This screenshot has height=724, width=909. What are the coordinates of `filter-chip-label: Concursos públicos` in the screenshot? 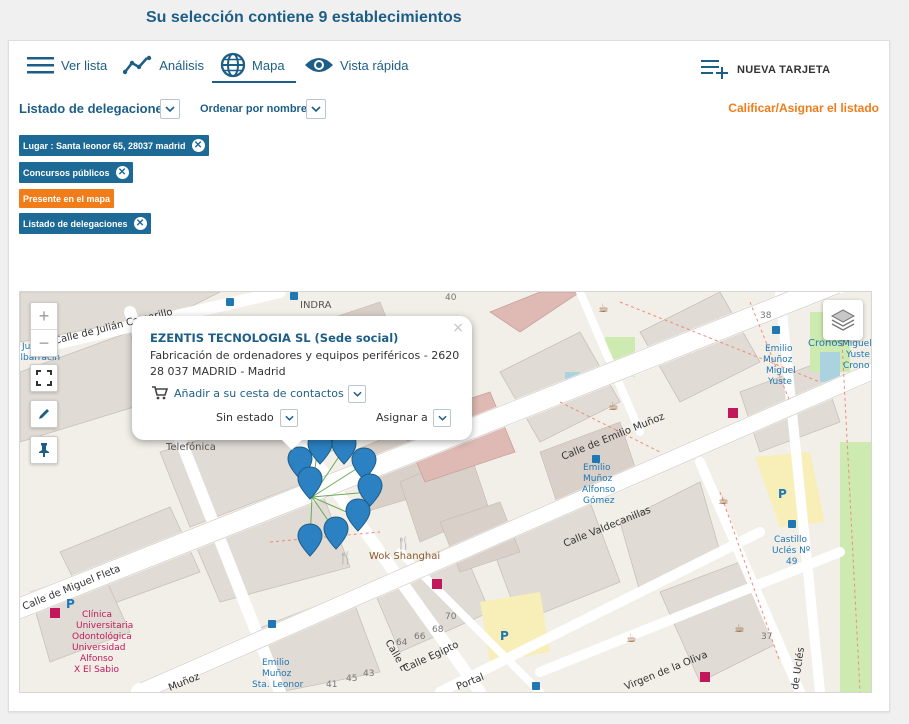 It's located at (66, 172).